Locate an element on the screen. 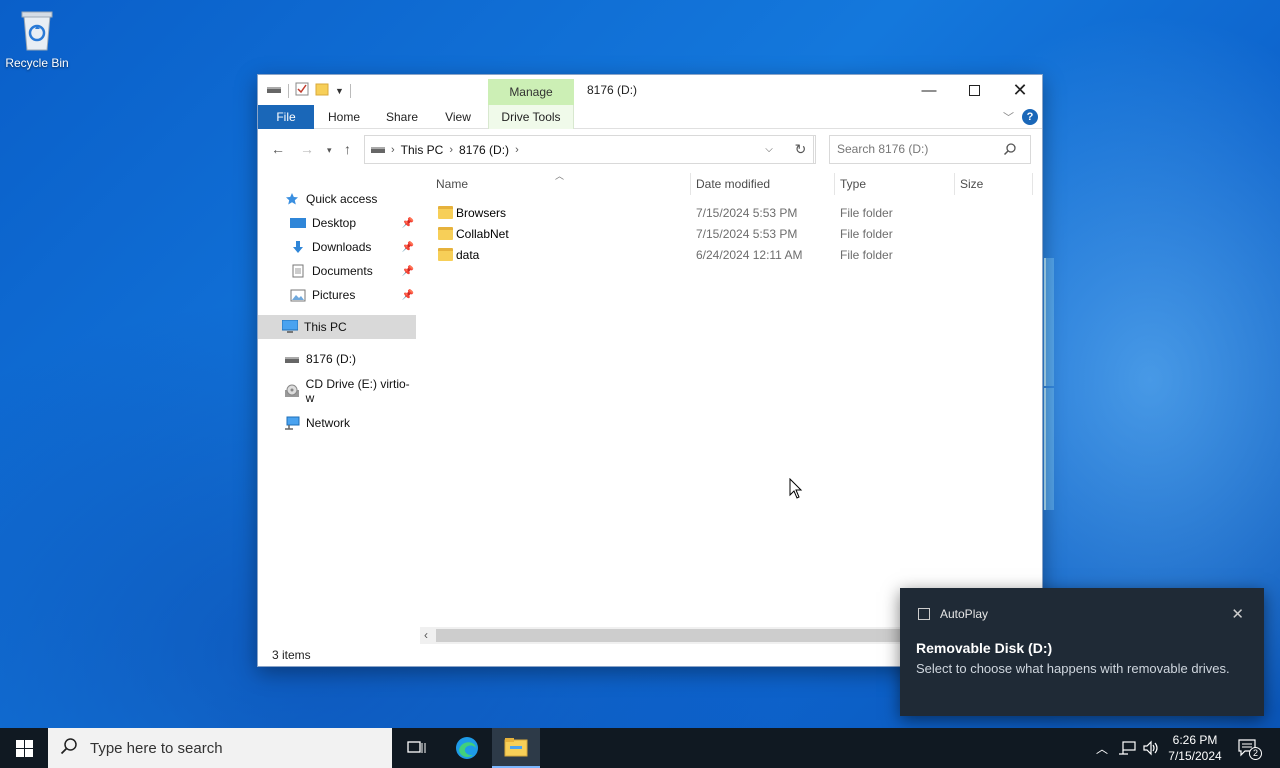 The image size is (1280, 768). desktop-icon is located at coordinates (298, 223).